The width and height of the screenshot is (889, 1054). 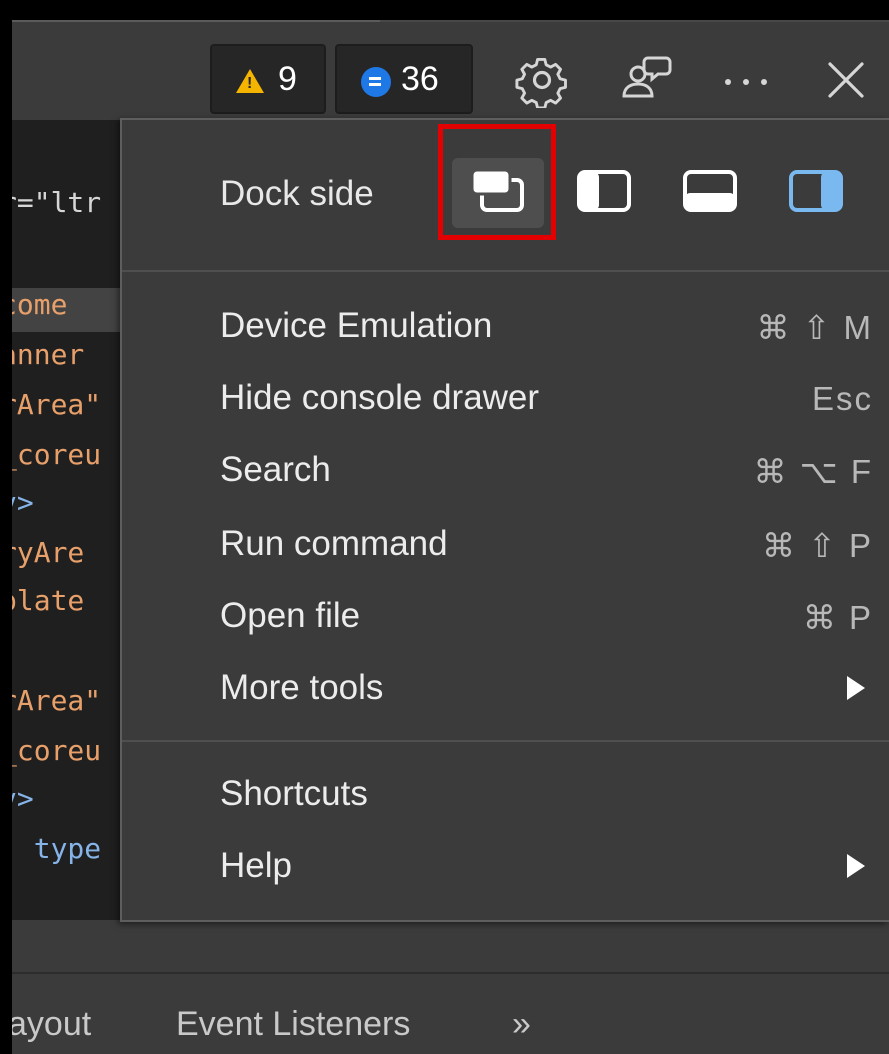 What do you see at coordinates (268, 79) in the screenshot?
I see `warnings-badge: 9` at bounding box center [268, 79].